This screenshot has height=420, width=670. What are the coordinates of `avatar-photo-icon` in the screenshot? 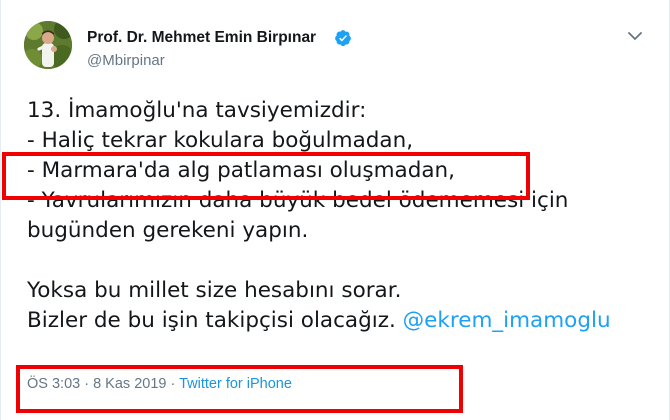 It's located at (48, 45).